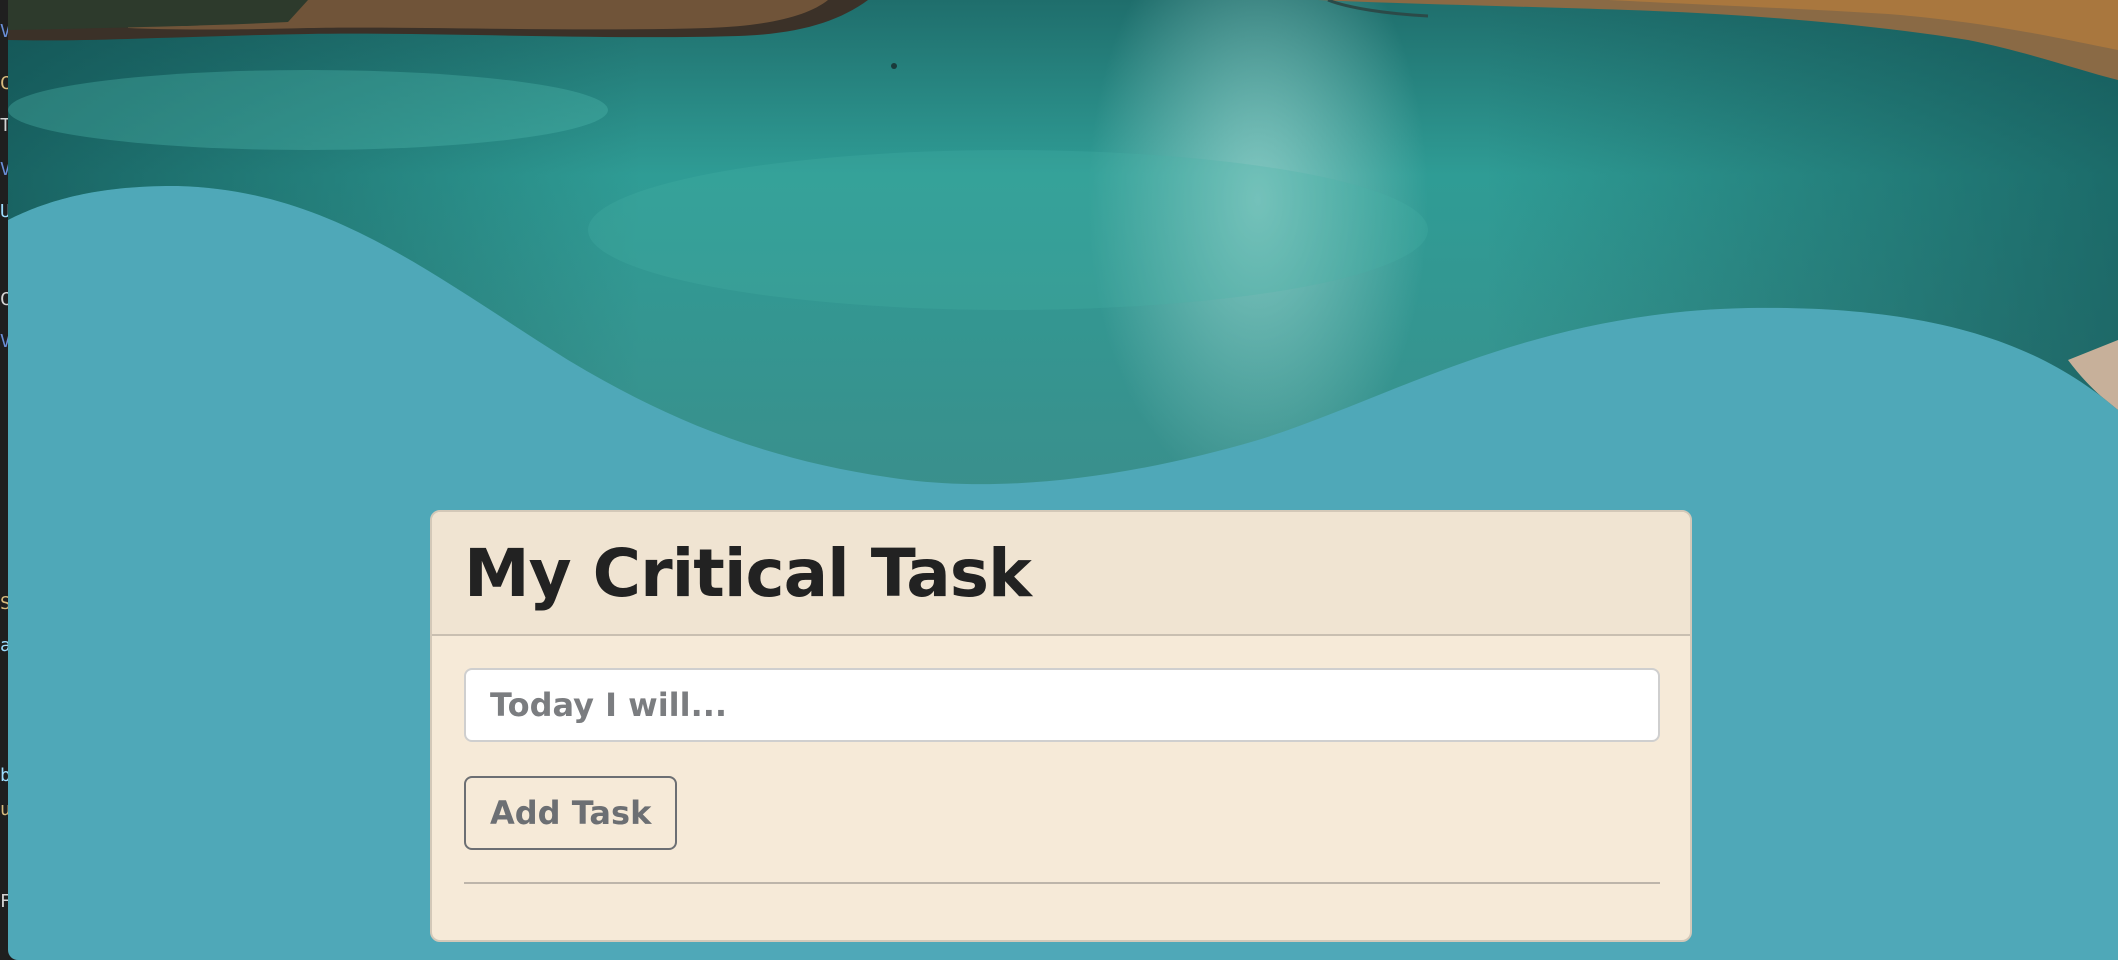 Image resolution: width=2118 pixels, height=960 pixels. I want to click on editor-gutter: V C T V U C V S a b u F, so click(4, 480).